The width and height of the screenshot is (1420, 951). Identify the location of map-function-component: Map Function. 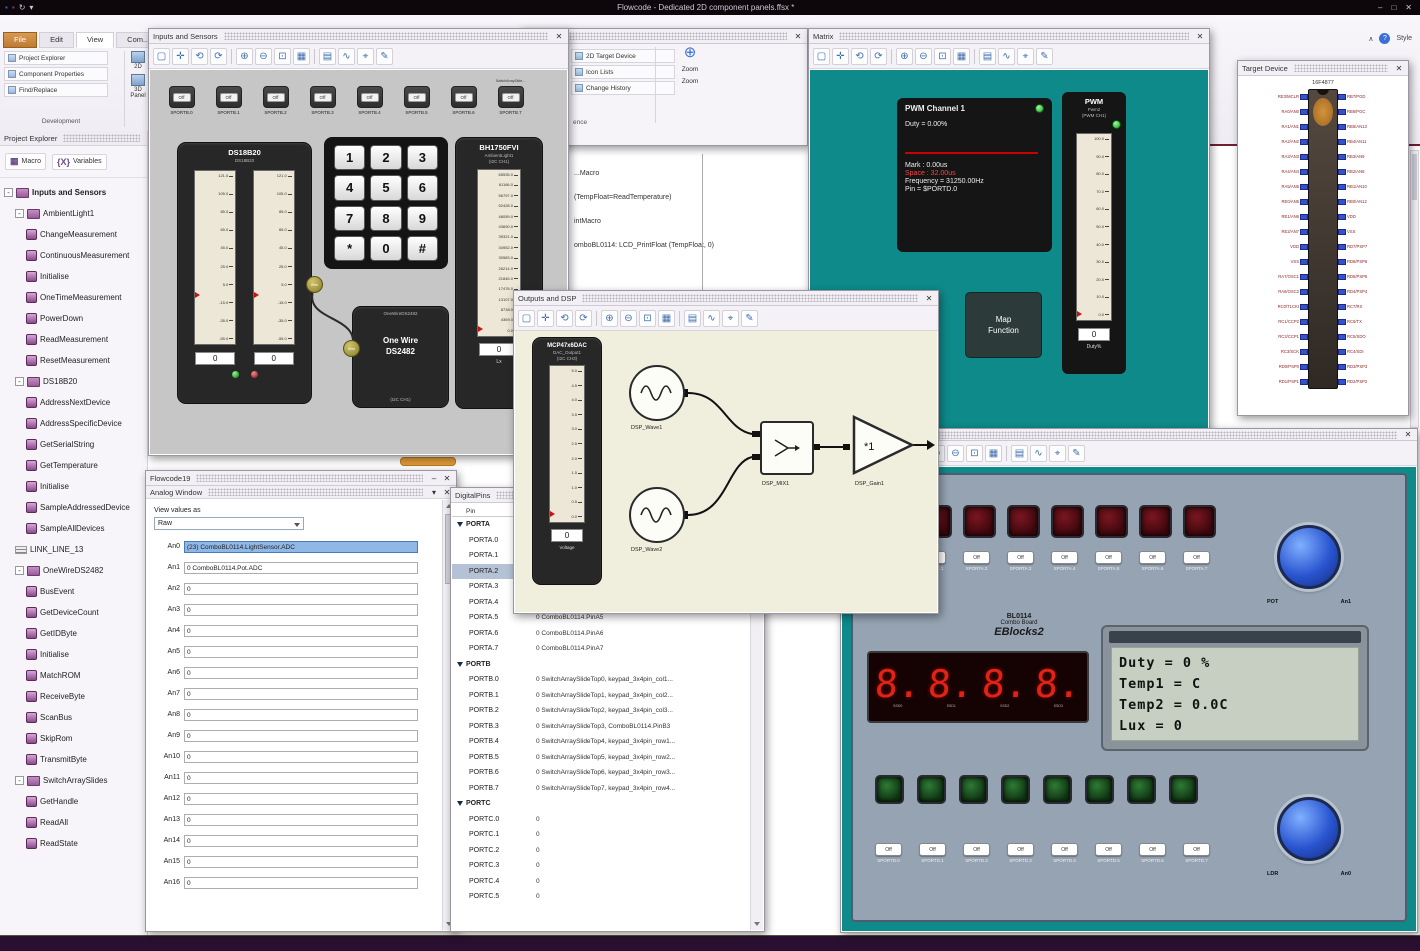
(1003, 325).